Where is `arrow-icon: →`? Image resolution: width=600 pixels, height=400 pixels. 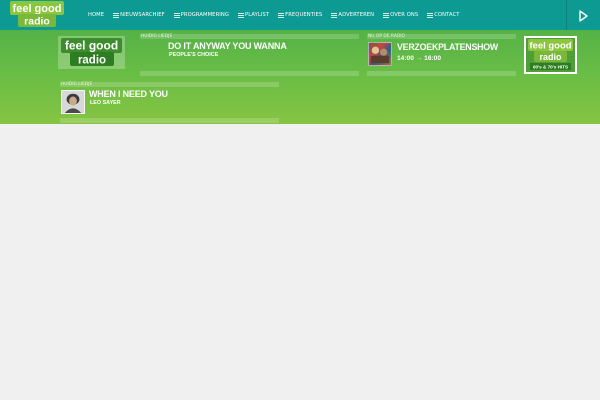 arrow-icon: → is located at coordinates (419, 58).